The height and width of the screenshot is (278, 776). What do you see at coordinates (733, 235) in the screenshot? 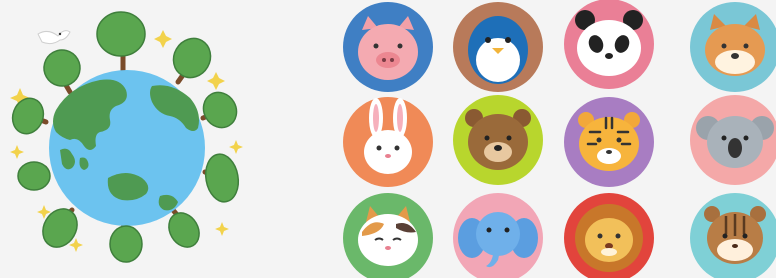
I see `chipmunk-icon` at bounding box center [733, 235].